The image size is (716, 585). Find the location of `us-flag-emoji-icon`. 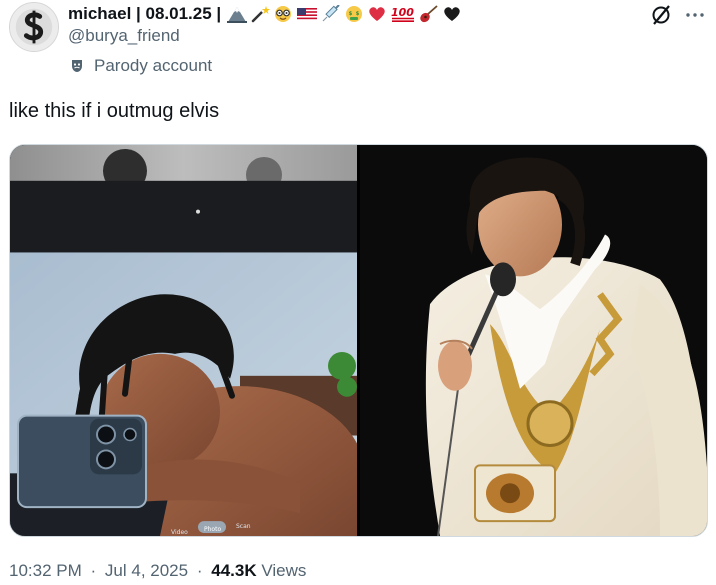

us-flag-emoji-icon is located at coordinates (307, 14).